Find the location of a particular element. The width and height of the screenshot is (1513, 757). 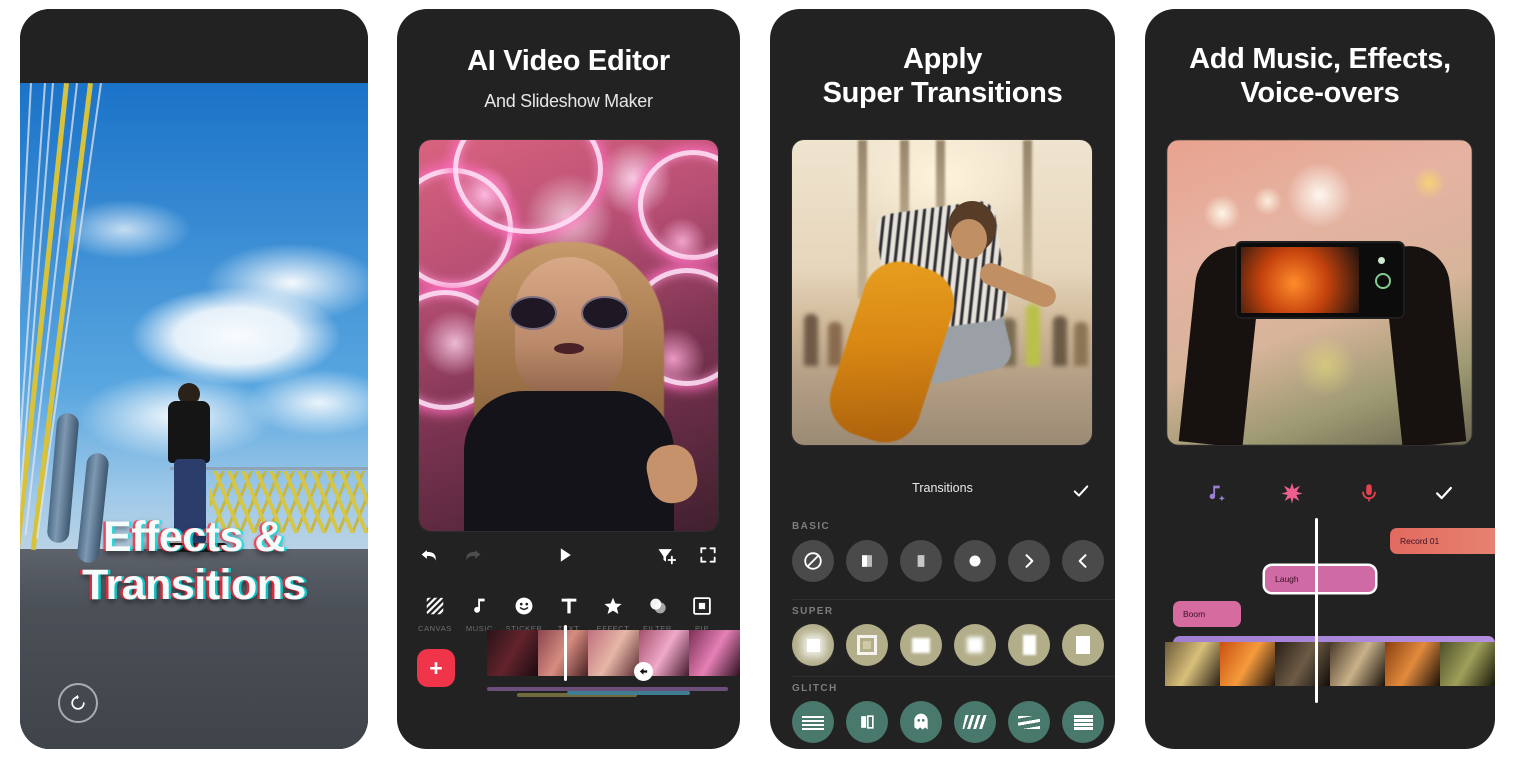

tool-sticker: STICKER is located at coordinates (524, 614).